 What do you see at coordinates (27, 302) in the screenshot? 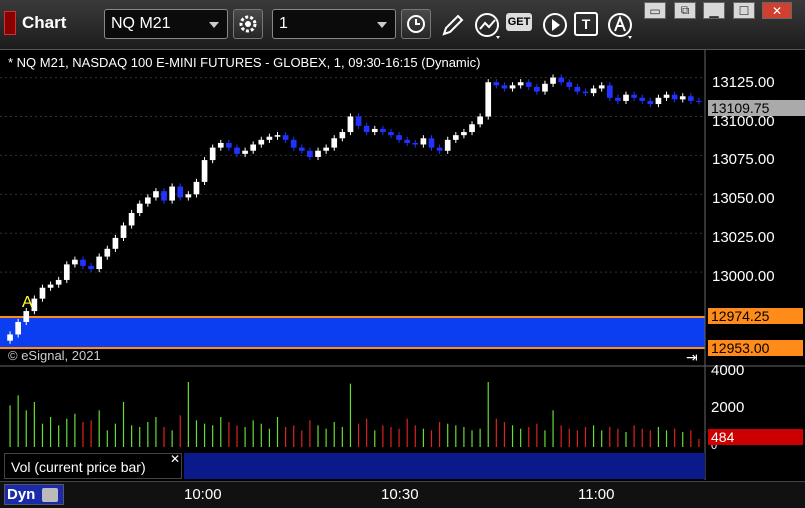
I see `marker-a: A` at bounding box center [27, 302].